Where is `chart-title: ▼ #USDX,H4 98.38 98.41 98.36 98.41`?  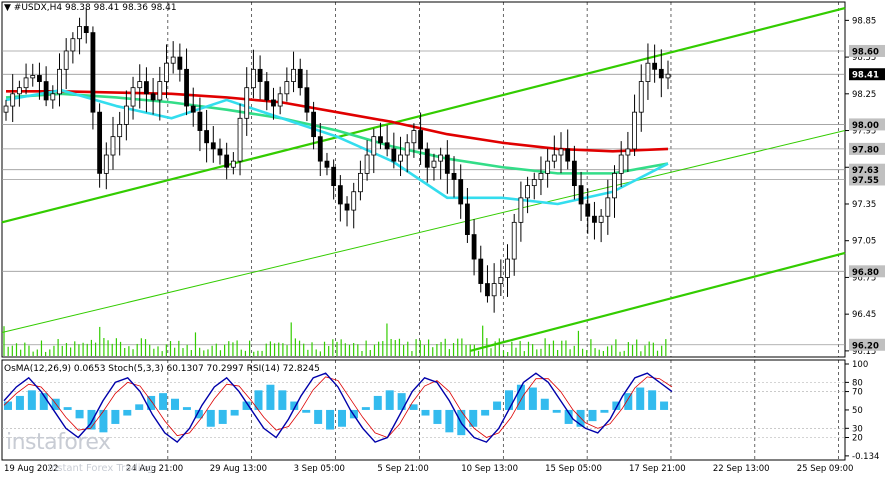 chart-title: ▼ #USDX,H4 98.38 98.41 98.36 98.41 is located at coordinates (90, 8).